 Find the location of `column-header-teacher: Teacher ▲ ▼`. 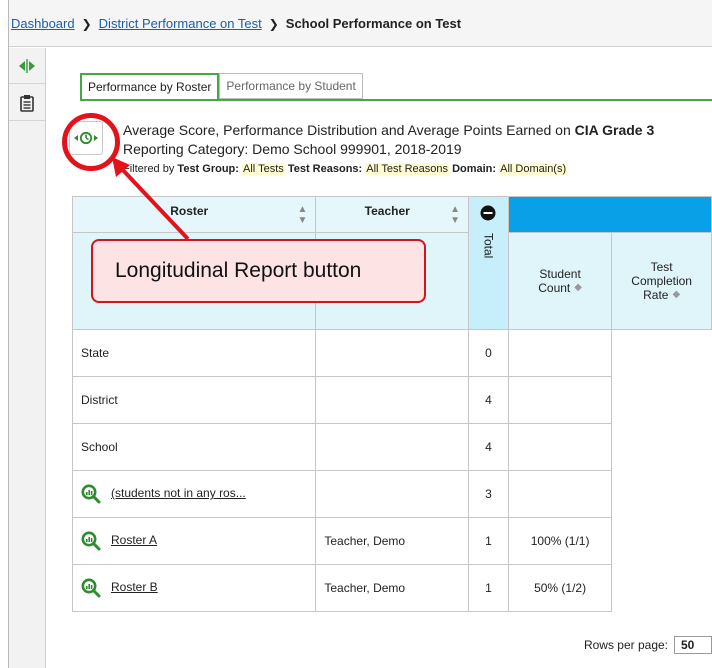

column-header-teacher: Teacher ▲ ▼ is located at coordinates (392, 214).